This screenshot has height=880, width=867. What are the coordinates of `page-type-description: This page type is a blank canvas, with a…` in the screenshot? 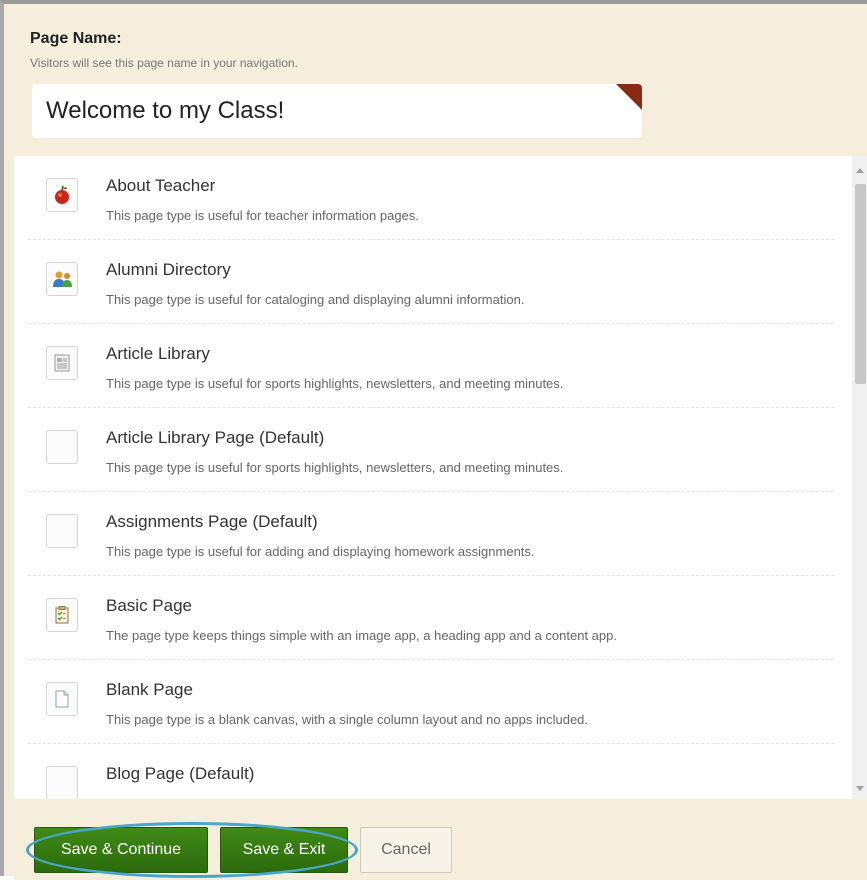 It's located at (347, 719).